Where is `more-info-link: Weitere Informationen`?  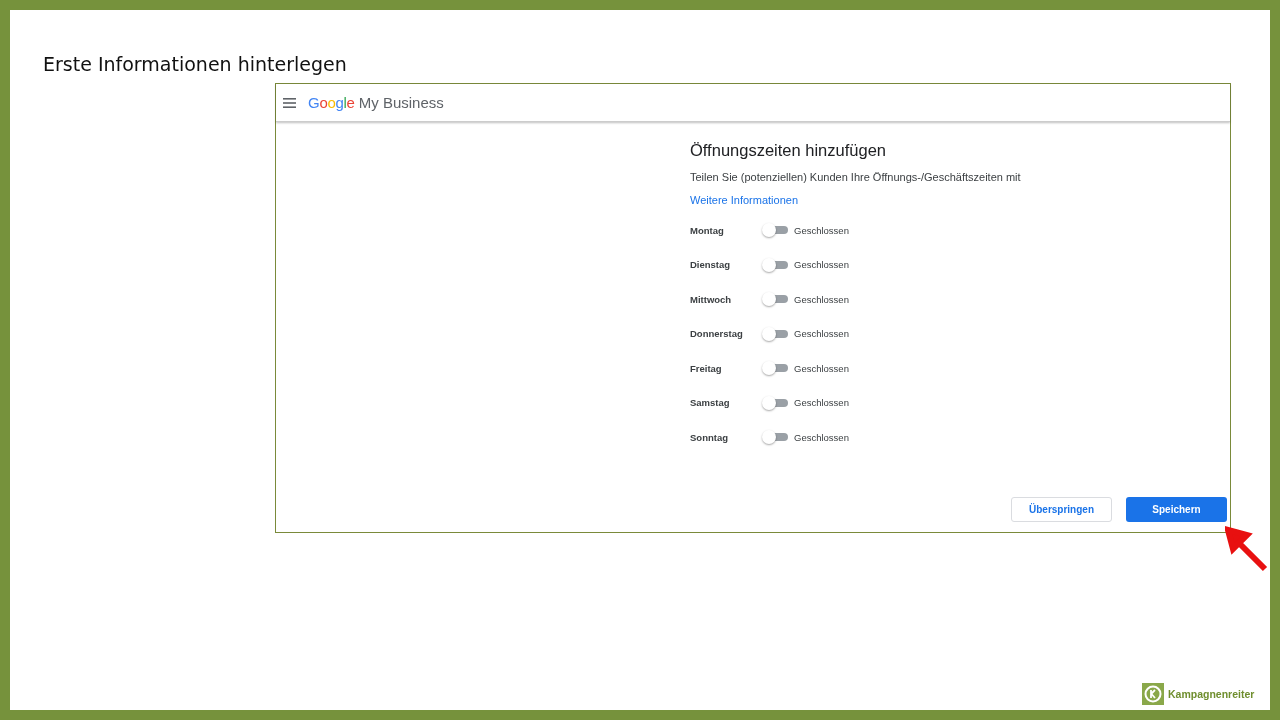 more-info-link: Weitere Informationen is located at coordinates (744, 200).